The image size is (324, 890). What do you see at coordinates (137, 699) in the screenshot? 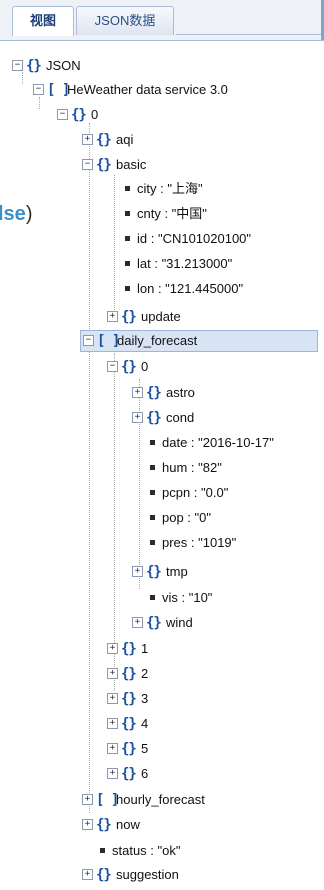
I see `tree-node-df3: + {} 3` at bounding box center [137, 699].